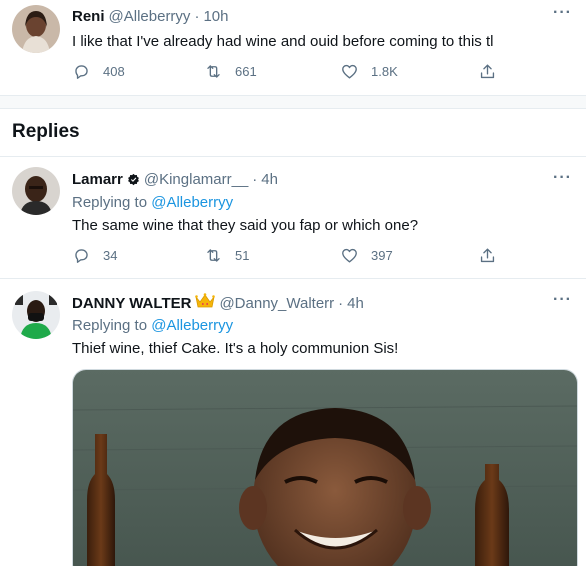  Describe the element at coordinates (46, 131) in the screenshot. I see `replies-heading: Replies` at that location.